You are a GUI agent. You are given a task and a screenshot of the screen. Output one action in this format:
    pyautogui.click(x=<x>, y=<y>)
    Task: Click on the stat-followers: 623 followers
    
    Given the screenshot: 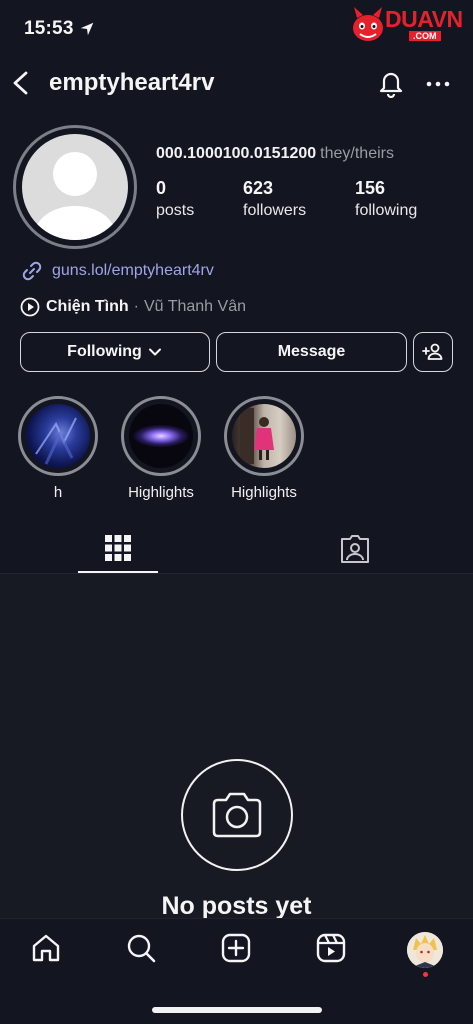 What is the action you would take?
    pyautogui.click(x=274, y=199)
    